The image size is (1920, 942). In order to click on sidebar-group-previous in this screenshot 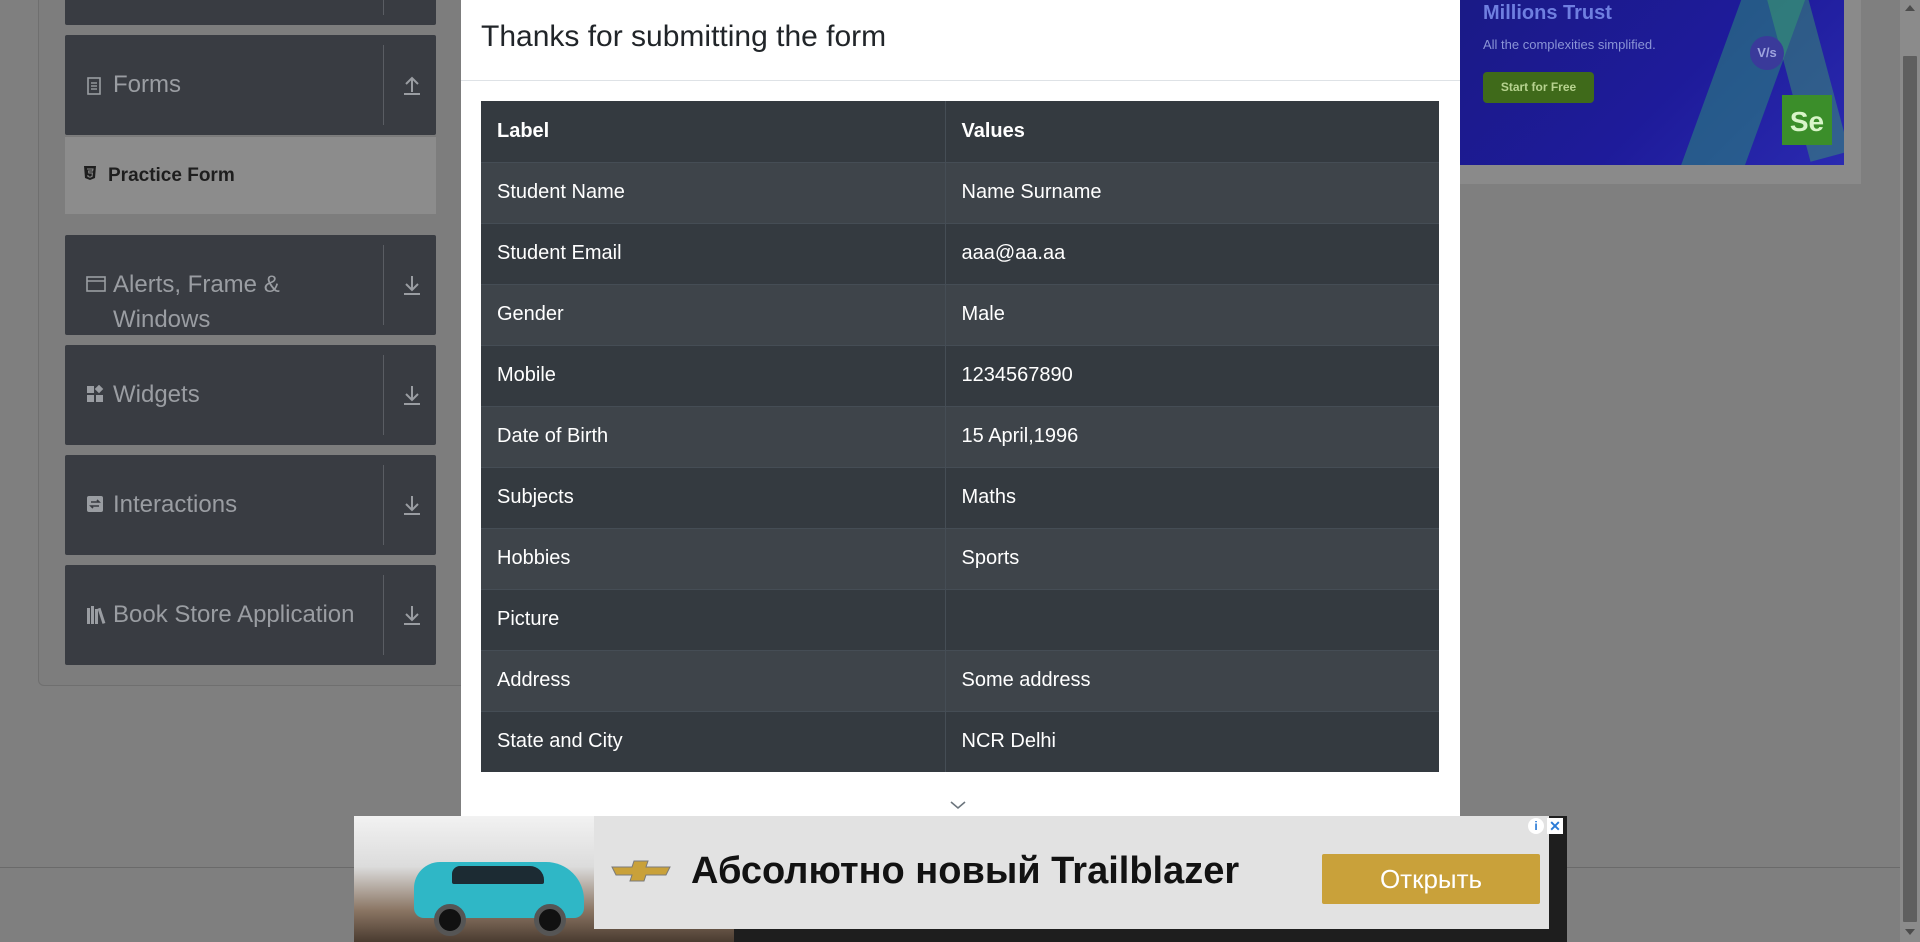, I will do `click(250, 12)`.